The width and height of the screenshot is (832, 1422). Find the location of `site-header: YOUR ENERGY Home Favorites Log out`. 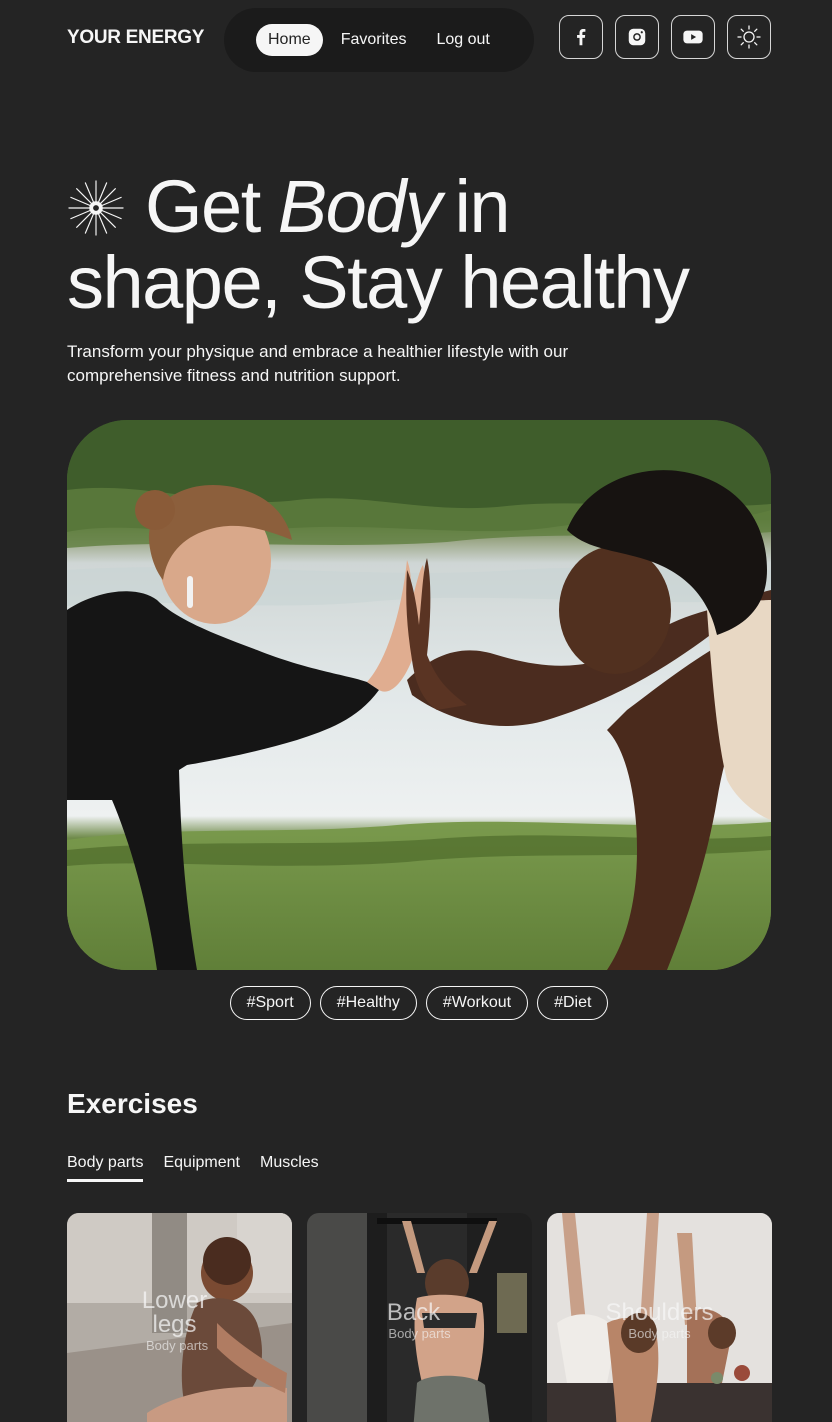

site-header: YOUR ENERGY Home Favorites Log out is located at coordinates (419, 40).